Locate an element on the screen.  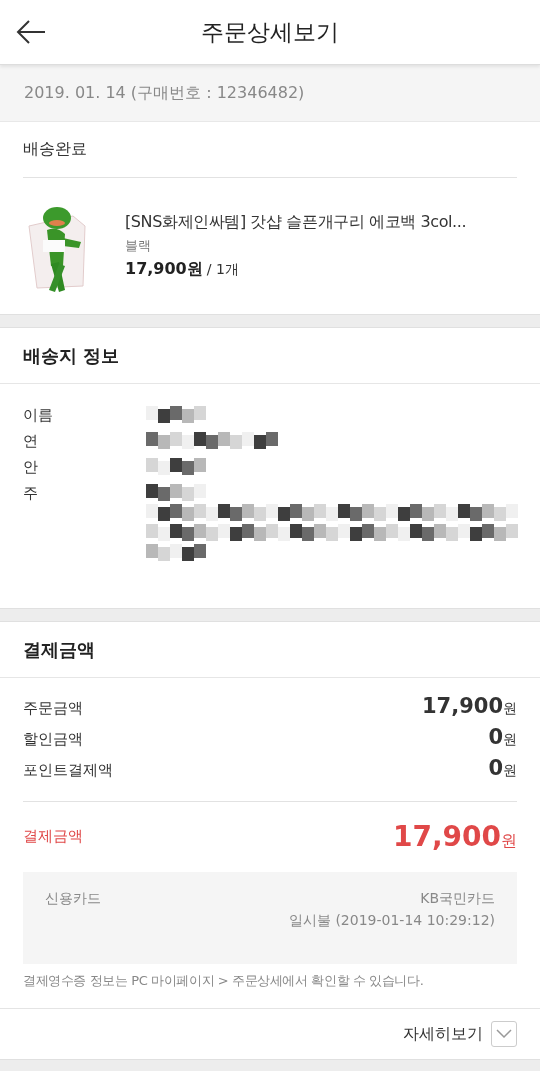
card-name: KB국민카드 is located at coordinates (457, 899).